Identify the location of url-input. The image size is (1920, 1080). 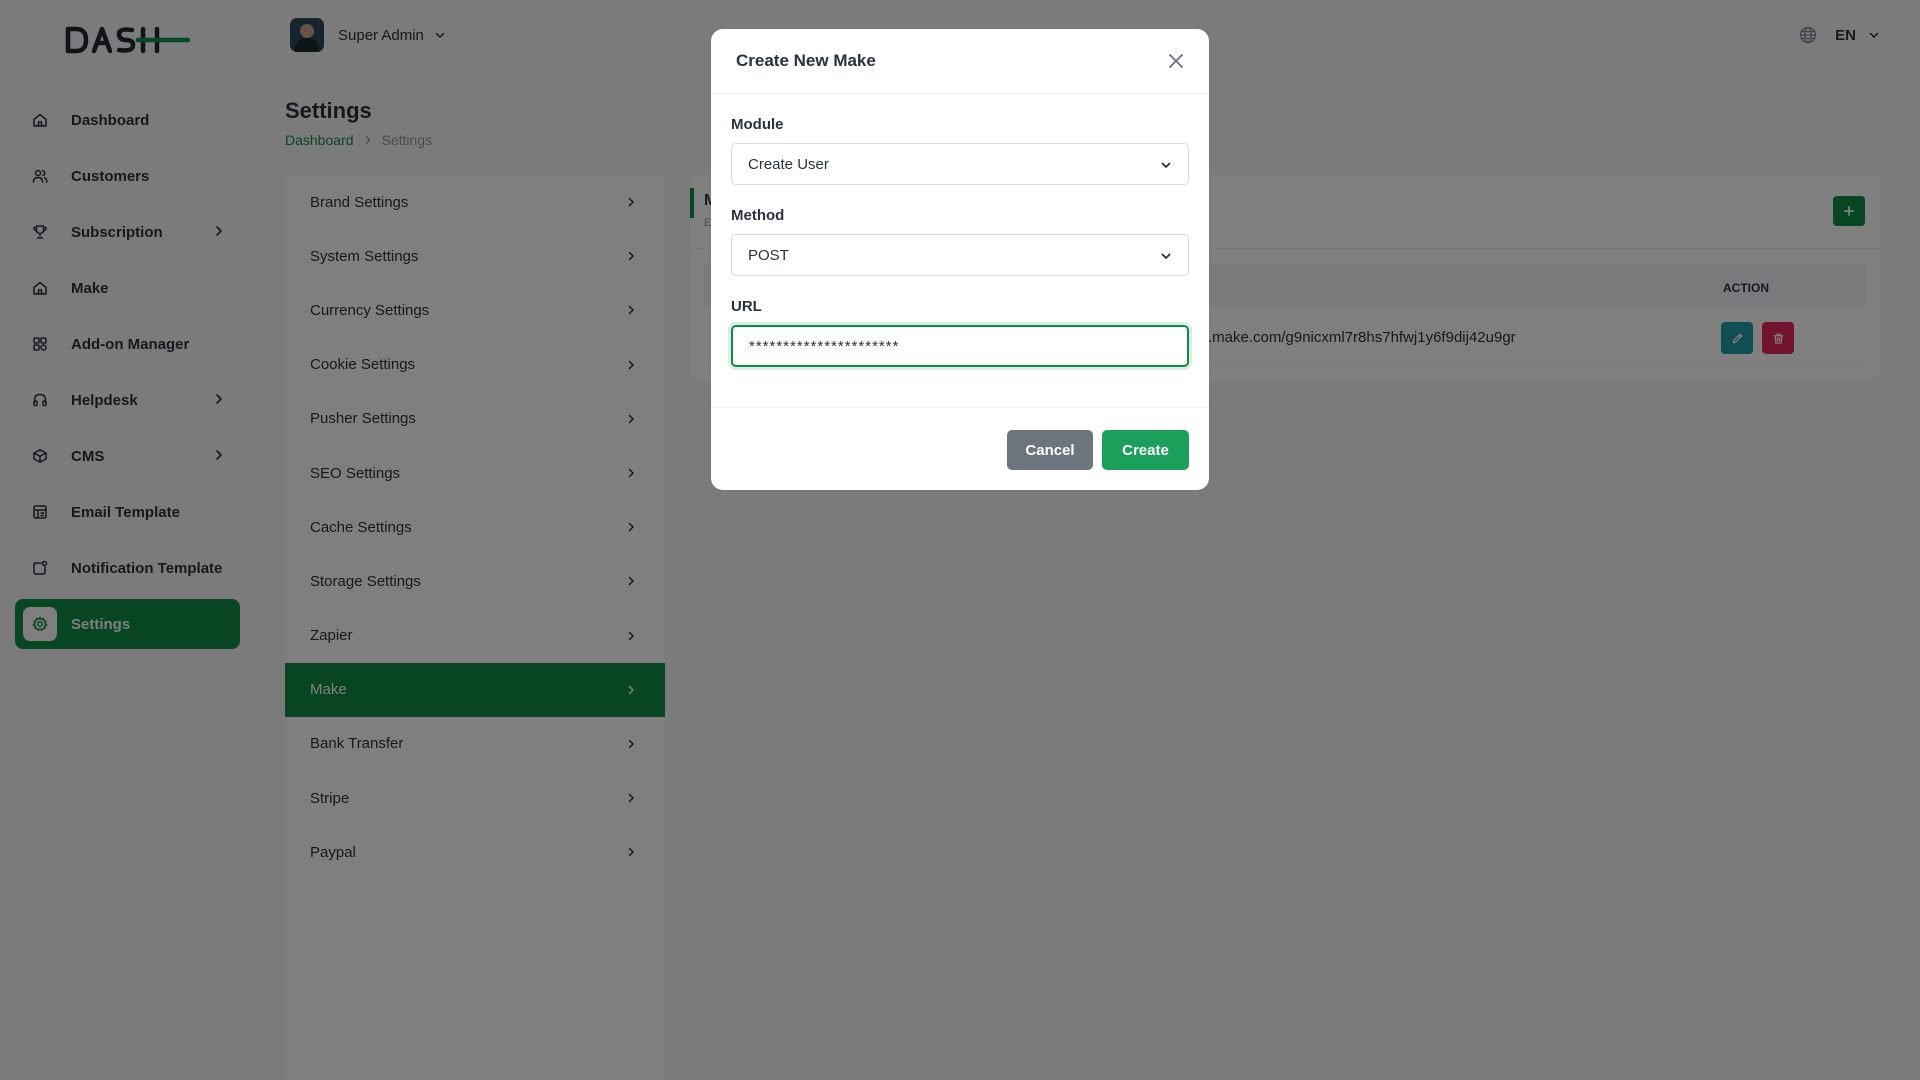
(960, 346).